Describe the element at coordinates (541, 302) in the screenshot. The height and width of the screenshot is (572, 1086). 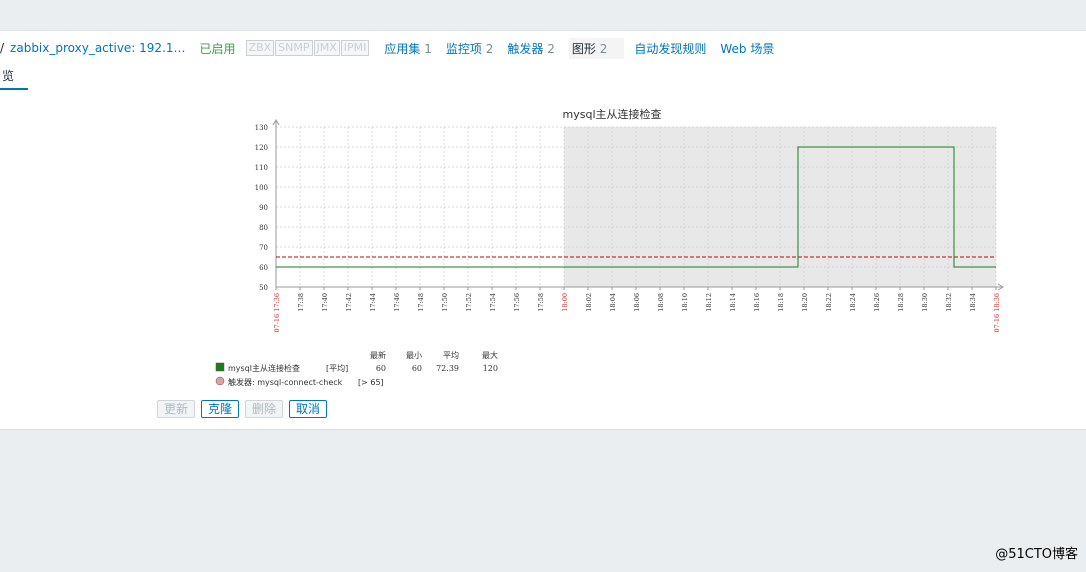
I see `x-tick-label: 17:58` at that location.